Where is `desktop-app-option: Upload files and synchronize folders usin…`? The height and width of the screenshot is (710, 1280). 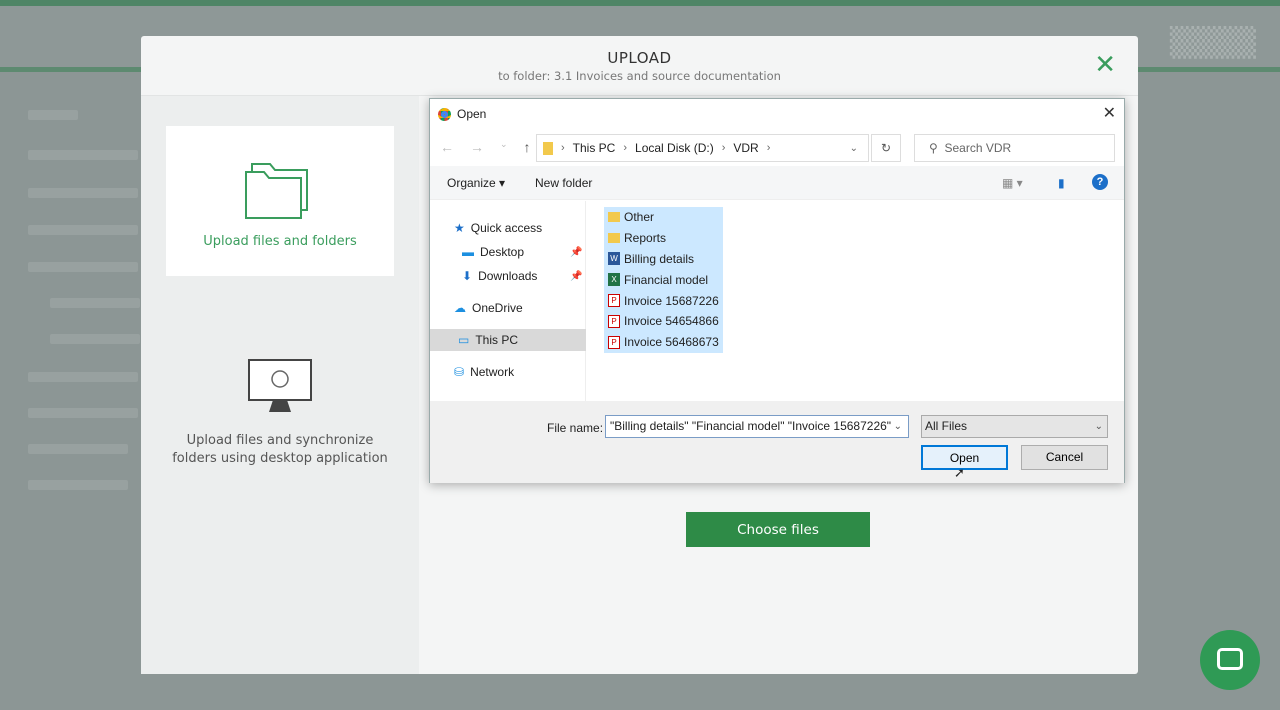
desktop-app-option: Upload files and synchronize folders usin… is located at coordinates (280, 413).